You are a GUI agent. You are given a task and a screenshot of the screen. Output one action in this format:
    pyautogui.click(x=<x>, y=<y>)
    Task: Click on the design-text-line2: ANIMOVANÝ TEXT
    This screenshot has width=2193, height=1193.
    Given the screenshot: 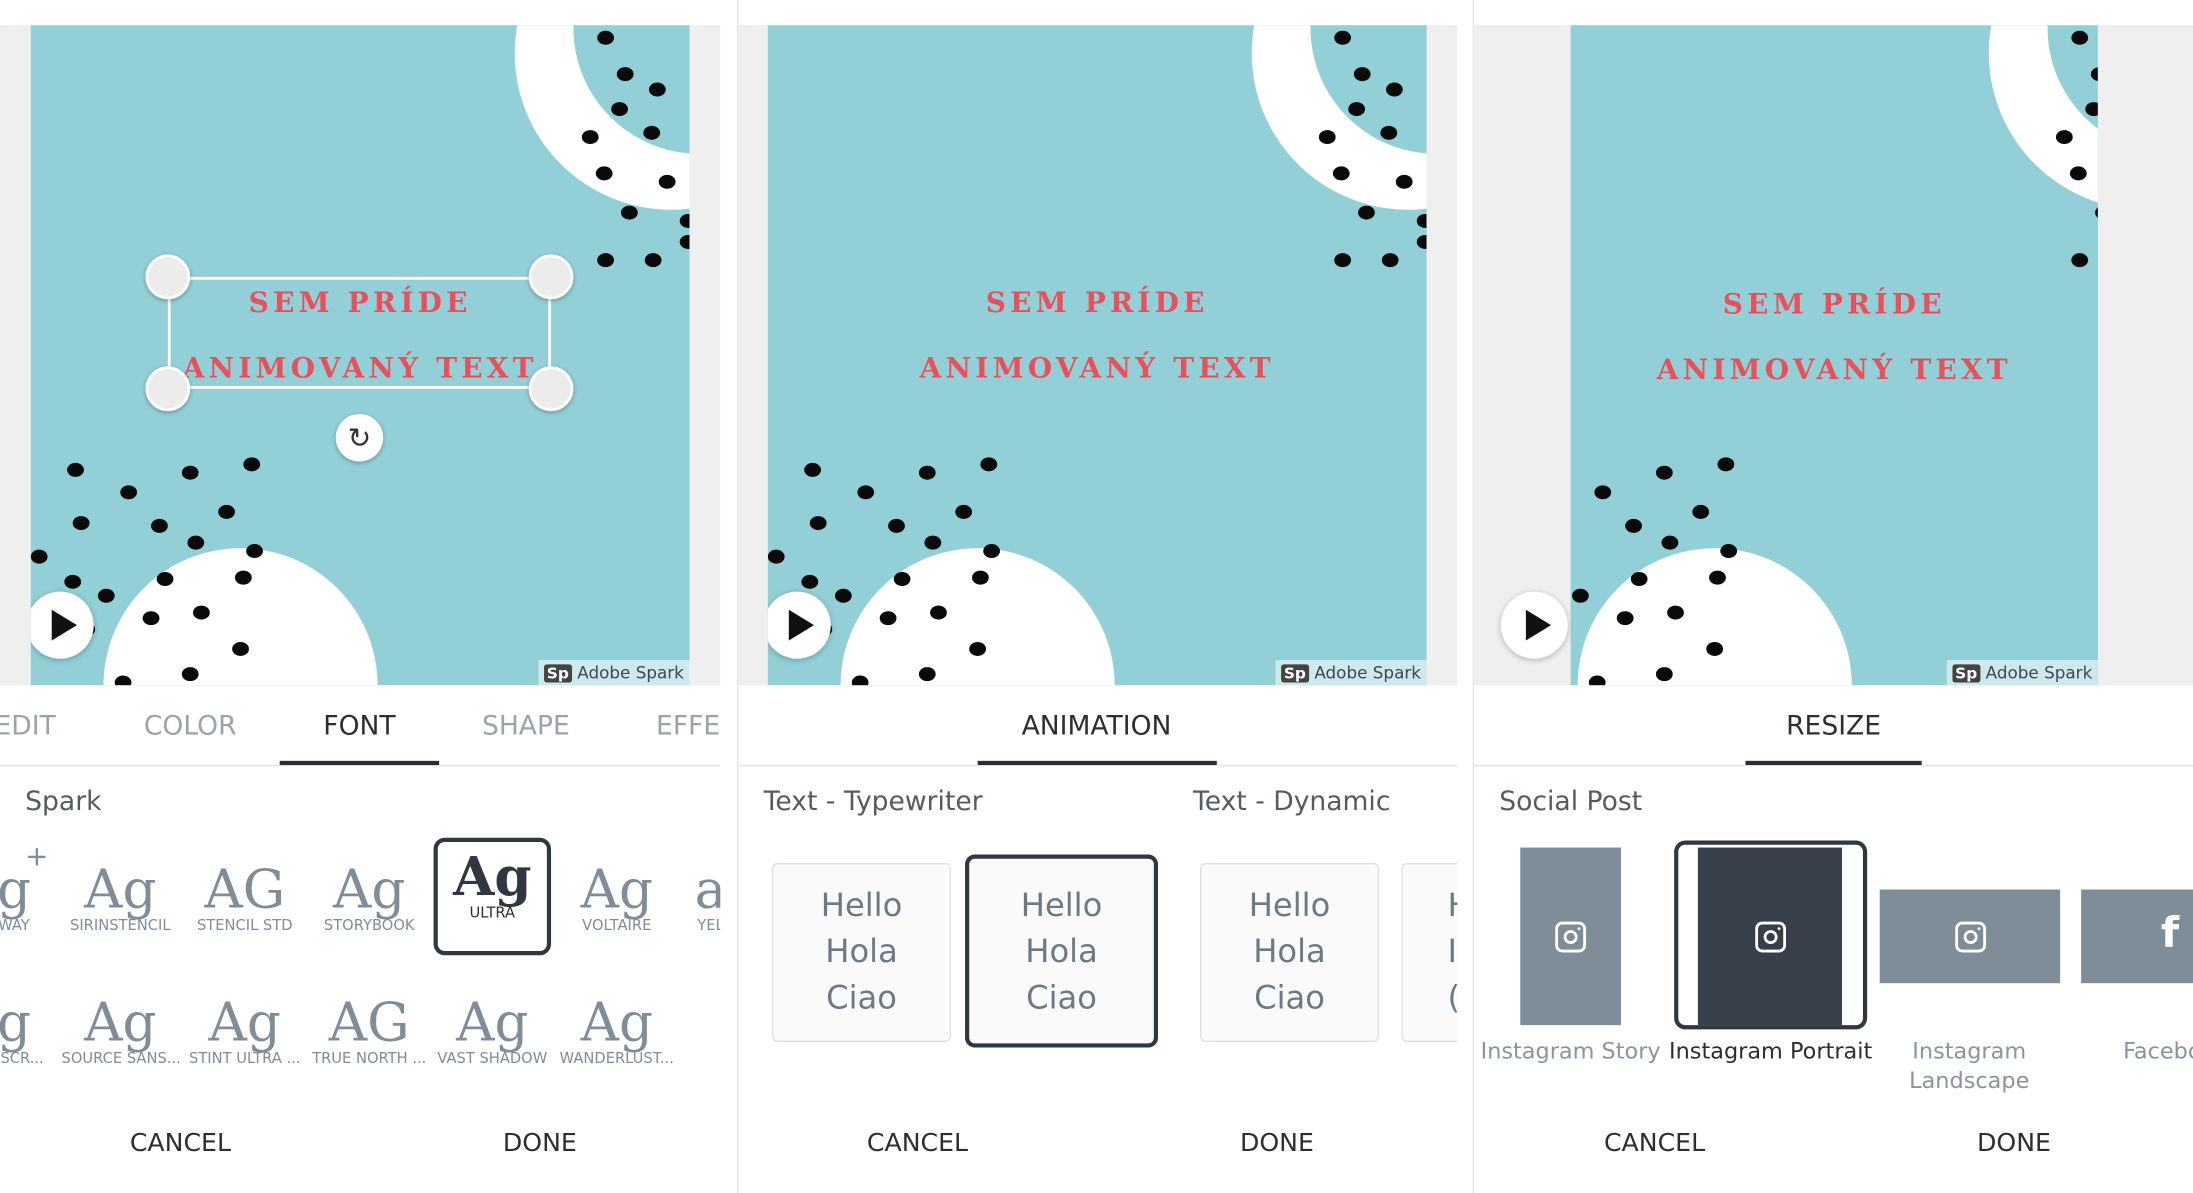 What is the action you would take?
    pyautogui.click(x=1834, y=369)
    